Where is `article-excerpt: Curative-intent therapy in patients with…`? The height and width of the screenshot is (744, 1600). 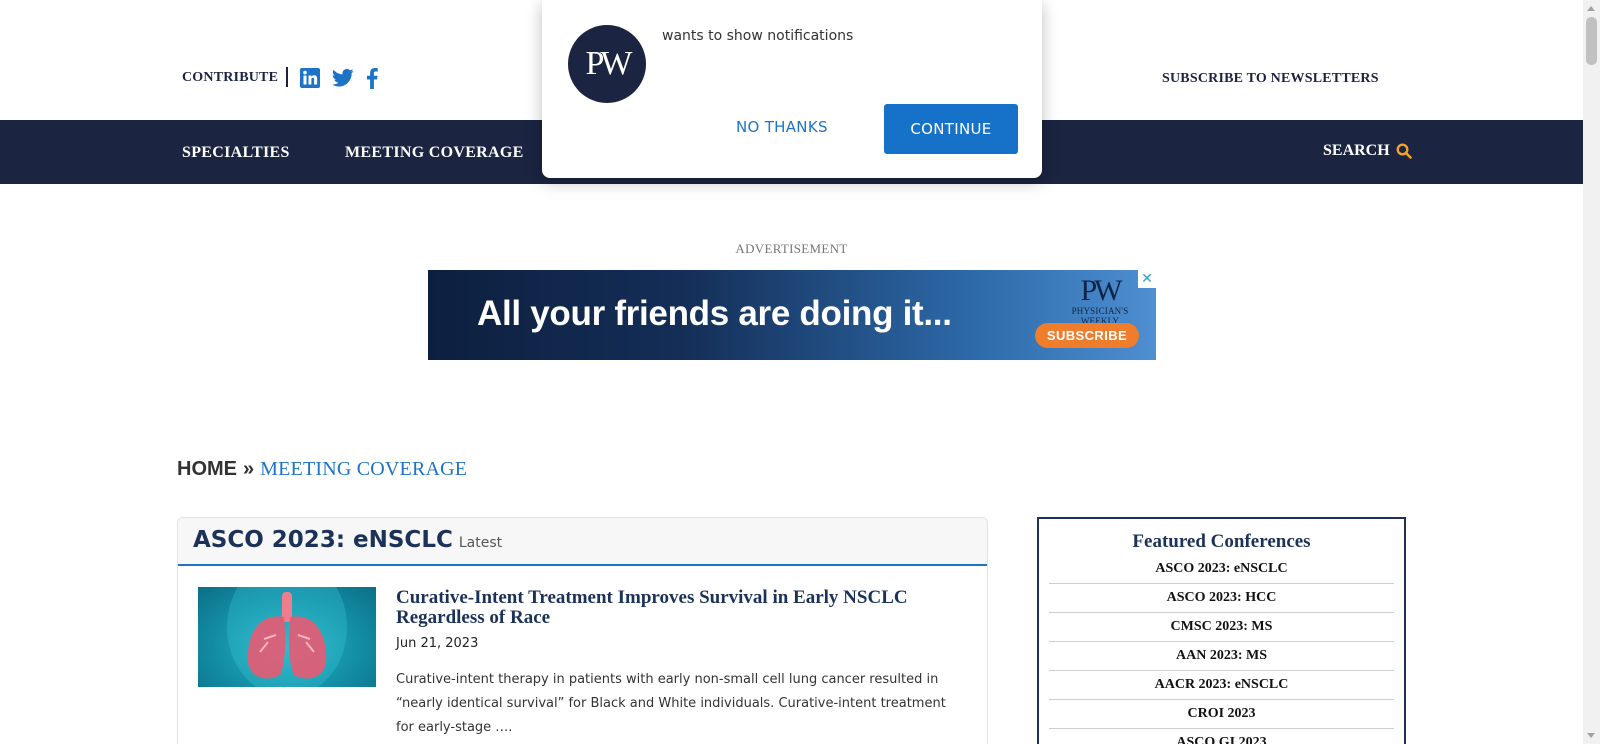
article-excerpt: Curative-intent therapy in patients with… is located at coordinates (671, 703).